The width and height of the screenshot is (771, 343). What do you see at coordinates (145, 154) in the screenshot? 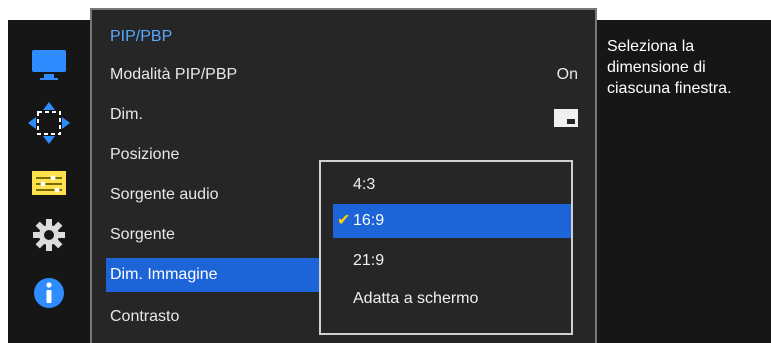
I see `menu-item-label: Posizione` at bounding box center [145, 154].